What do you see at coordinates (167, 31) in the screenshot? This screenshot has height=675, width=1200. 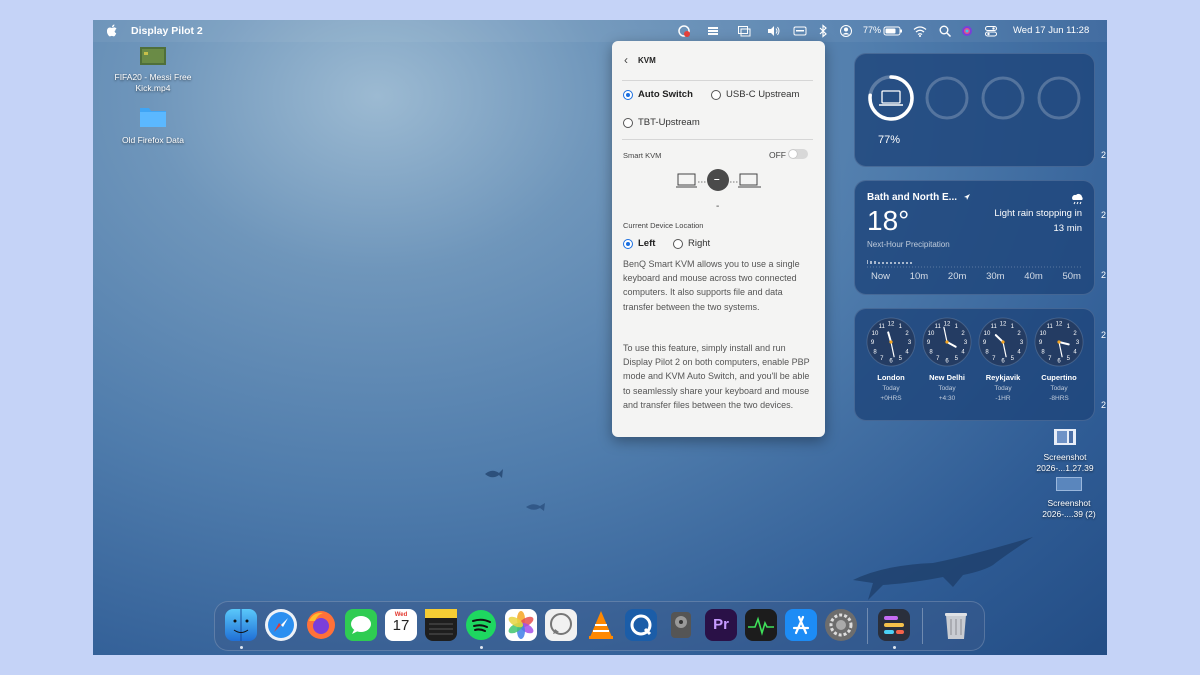 I see `active-app-name: Display Pilot 2` at bounding box center [167, 31].